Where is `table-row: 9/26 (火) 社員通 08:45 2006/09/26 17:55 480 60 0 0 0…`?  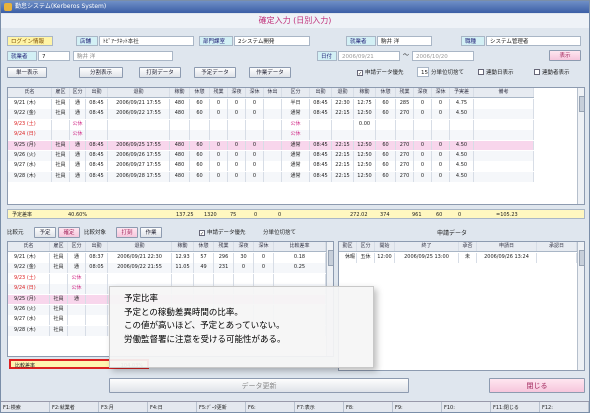 table-row: 9/26 (火) 社員通 08:45 2006/09/26 17:55 480 60 0 0 0… is located at coordinates (271, 156).